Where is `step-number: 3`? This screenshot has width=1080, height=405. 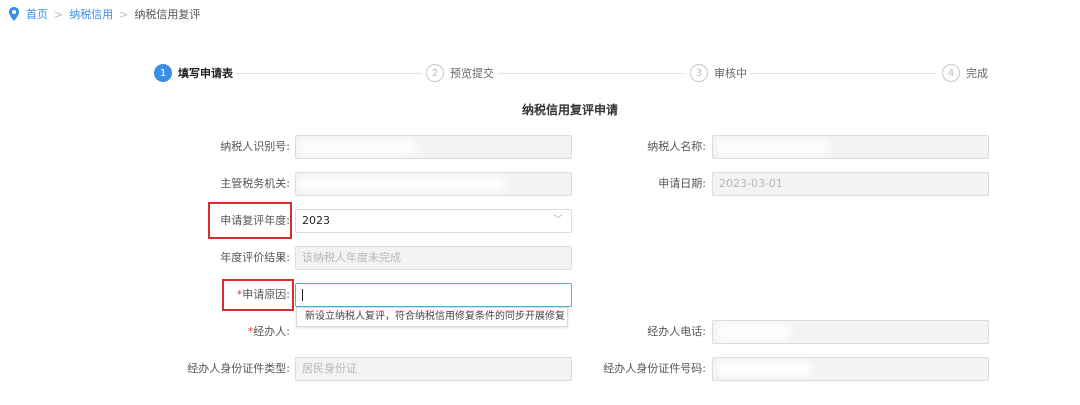 step-number: 3 is located at coordinates (699, 73).